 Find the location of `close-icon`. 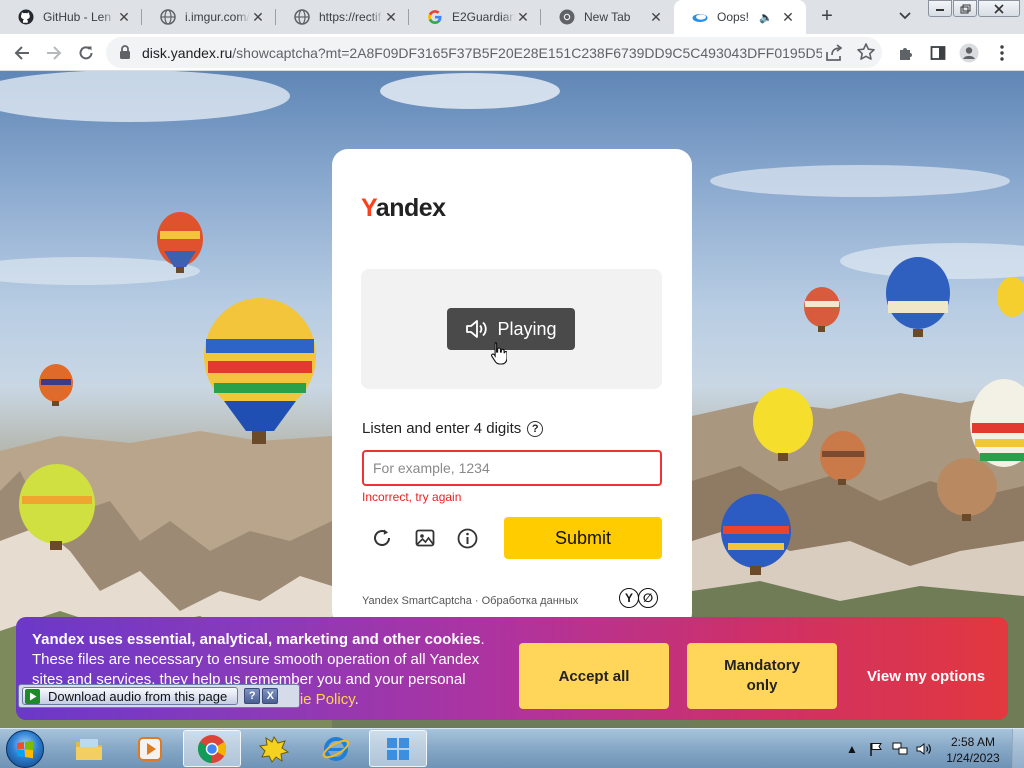

close-icon is located at coordinates (999, 8).